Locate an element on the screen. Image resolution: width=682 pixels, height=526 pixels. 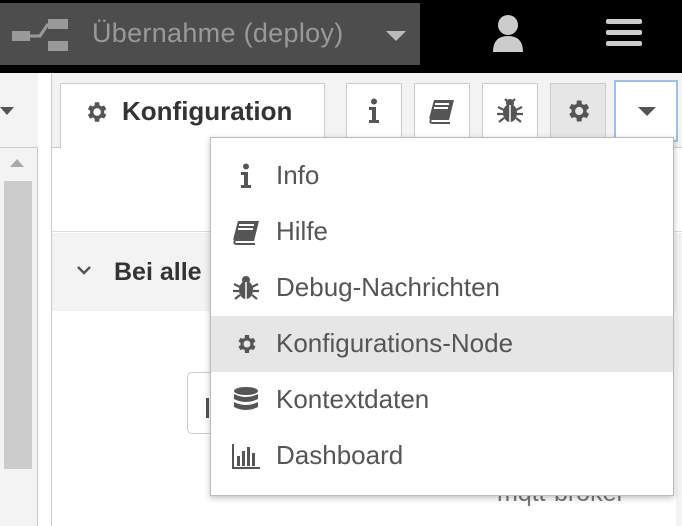
deploy-options-caret is located at coordinates (396, 36).